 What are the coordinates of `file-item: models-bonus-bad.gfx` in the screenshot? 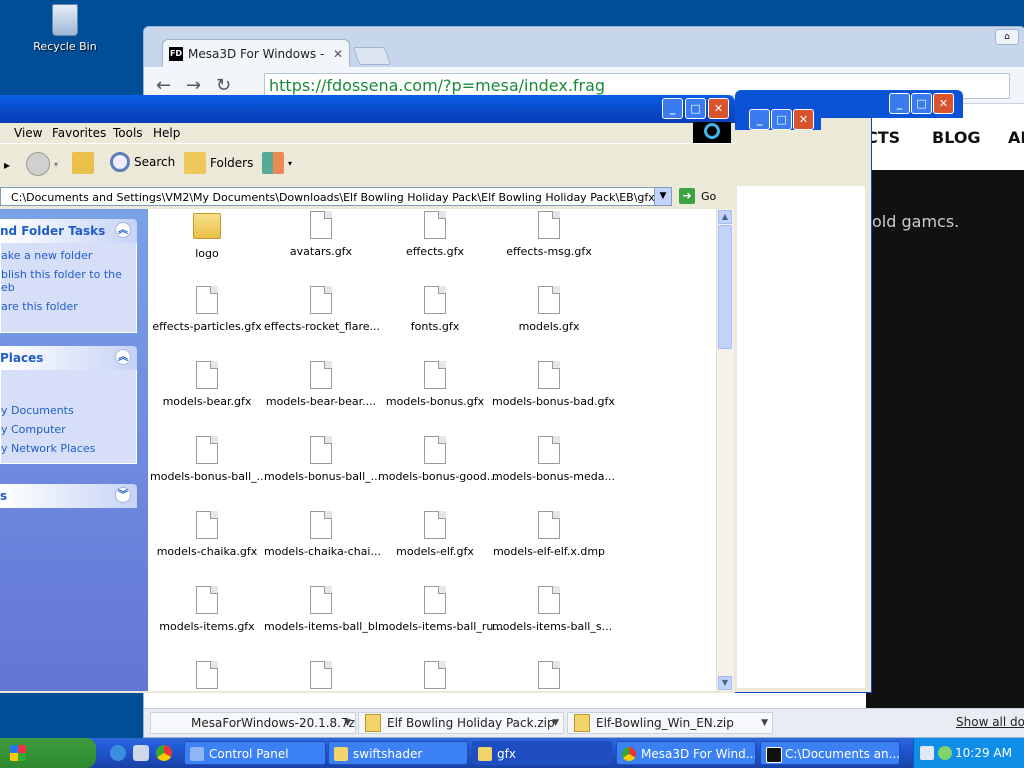 It's located at (553, 384).